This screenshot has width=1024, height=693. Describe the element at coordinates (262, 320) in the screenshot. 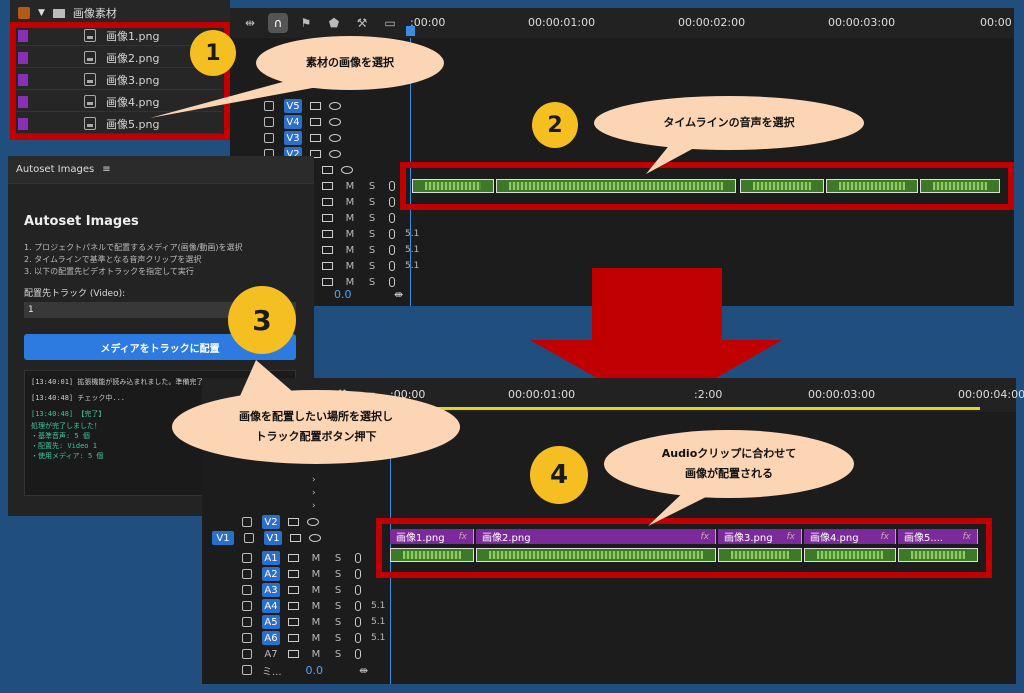

I see `step-badge-3: 3` at that location.